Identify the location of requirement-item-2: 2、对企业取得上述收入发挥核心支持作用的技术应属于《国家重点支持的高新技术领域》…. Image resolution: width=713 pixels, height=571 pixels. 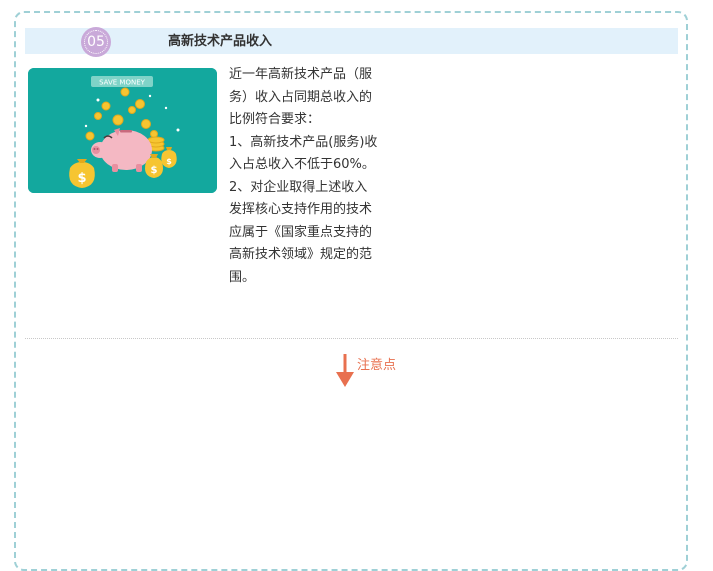
(301, 232).